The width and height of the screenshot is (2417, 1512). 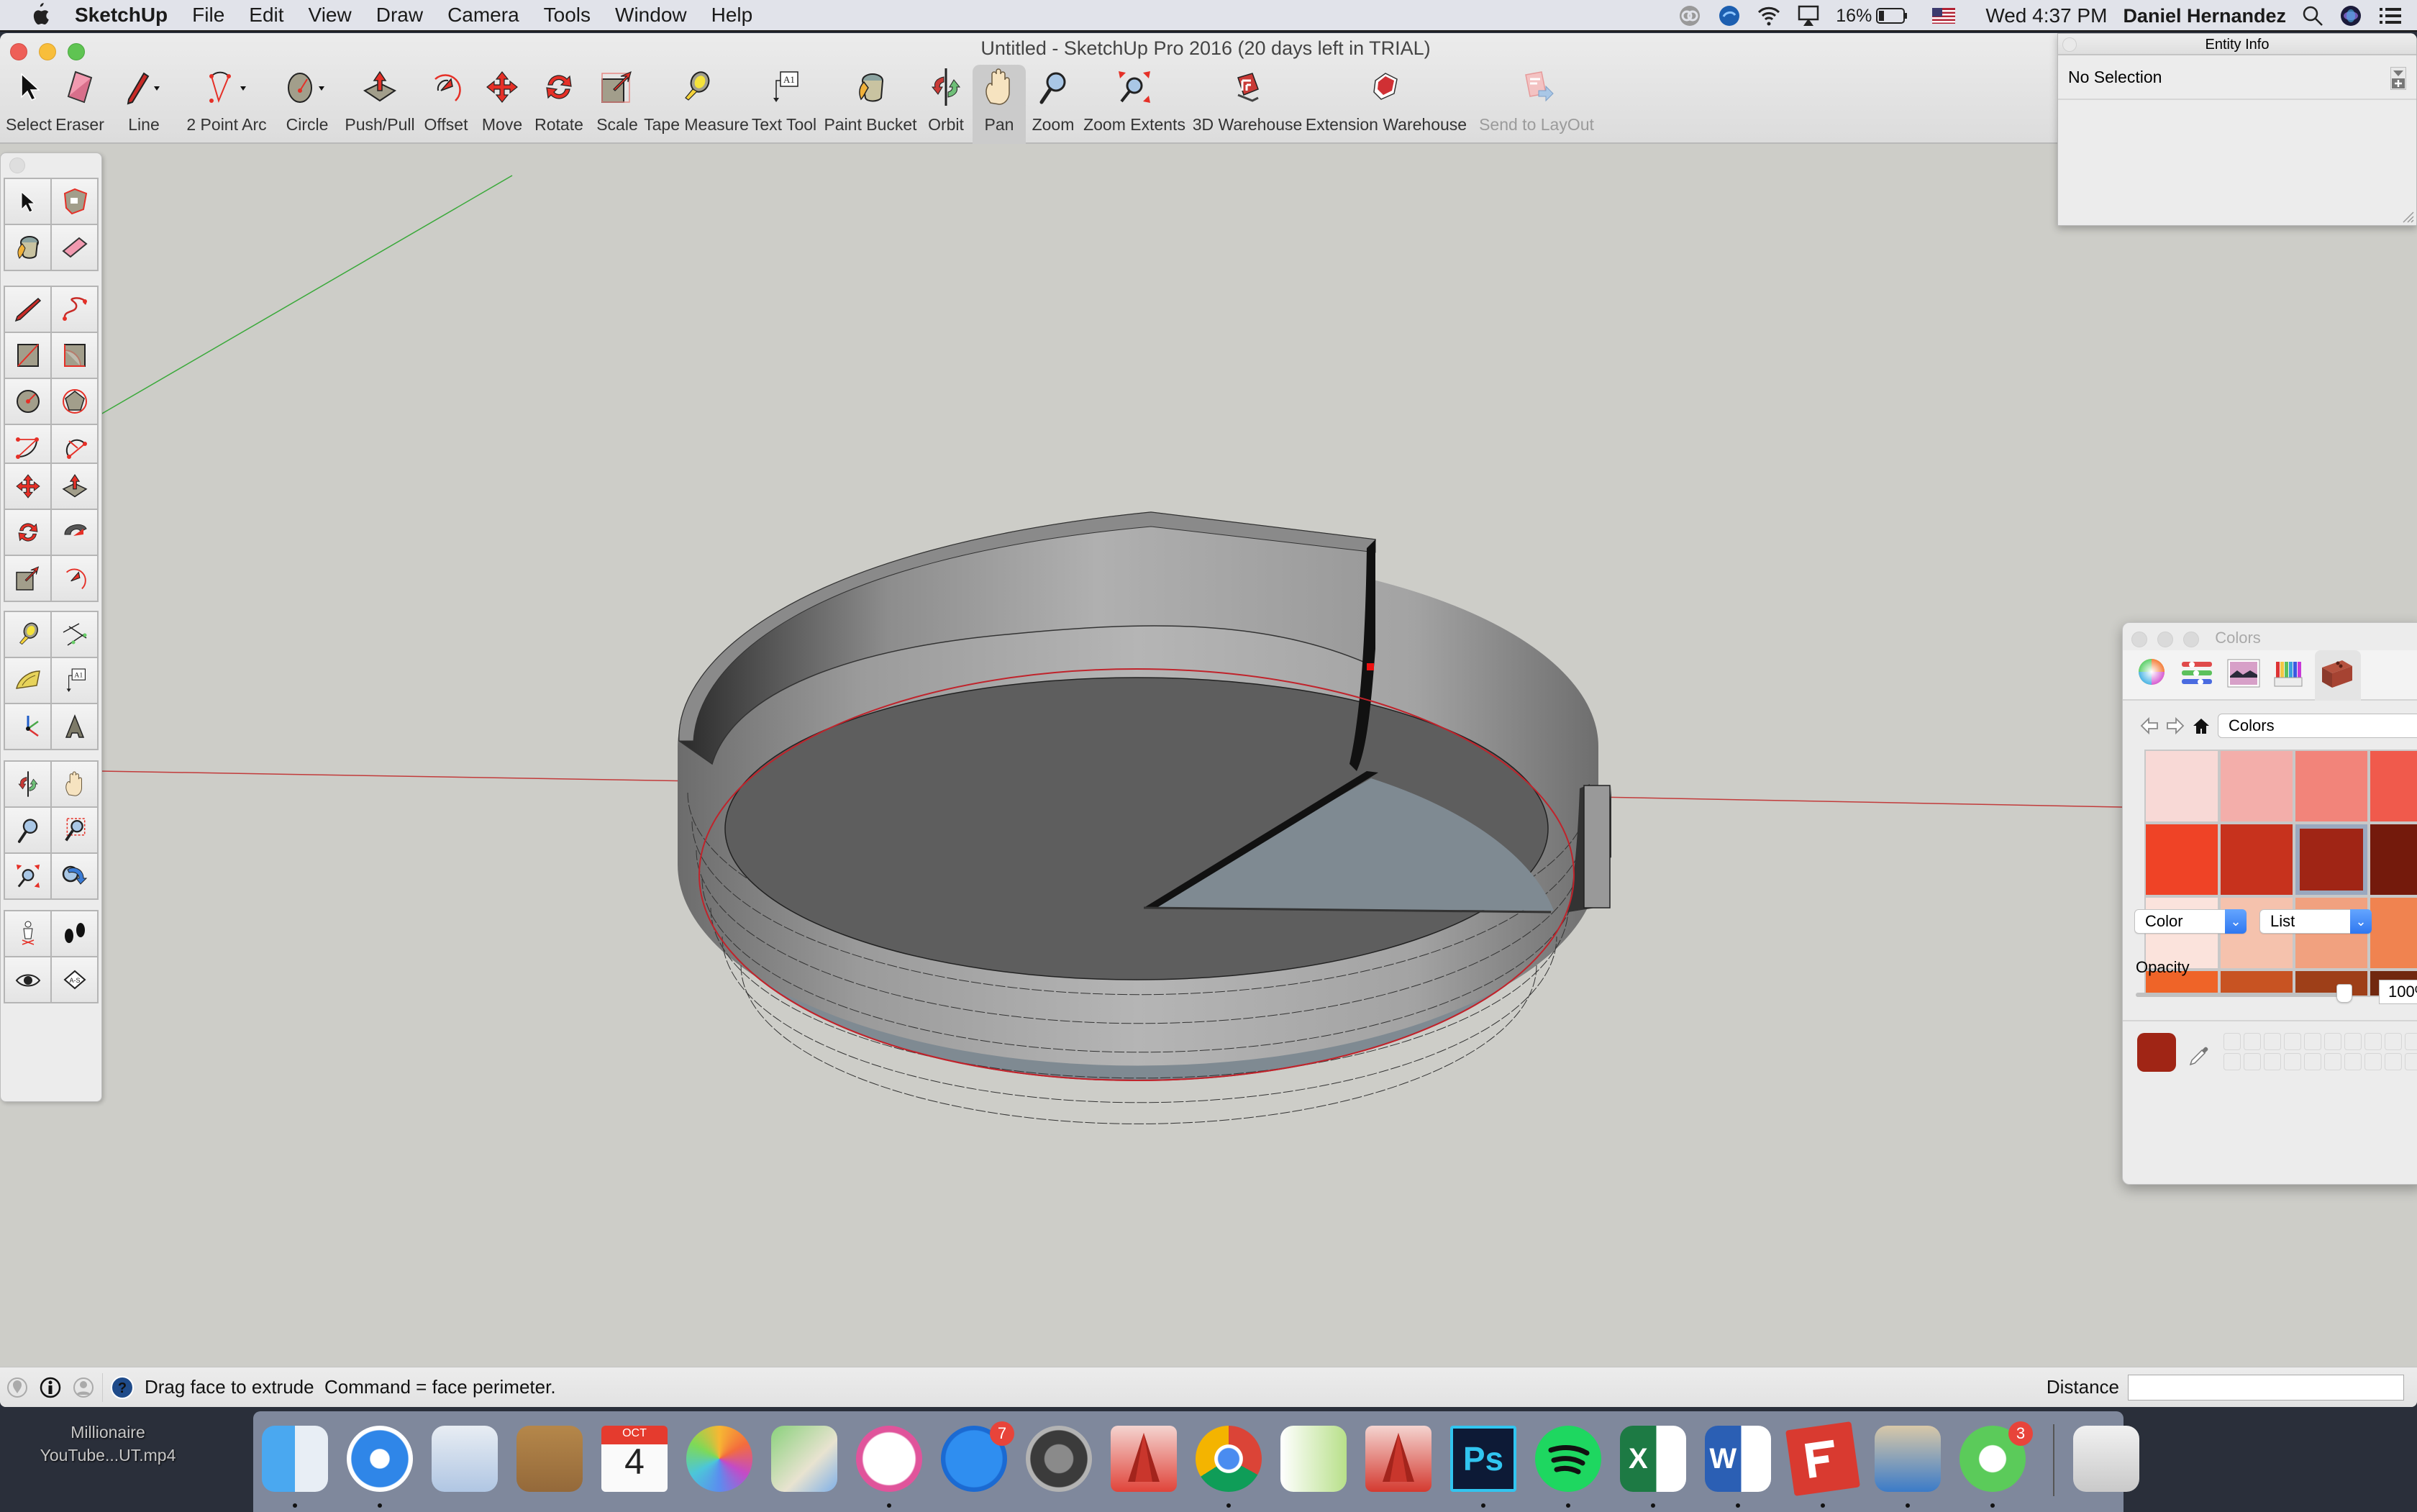 What do you see at coordinates (108, 1444) in the screenshot?
I see `desktop-file-icon-label: Millionaire YouTube...UT.mp4` at bounding box center [108, 1444].